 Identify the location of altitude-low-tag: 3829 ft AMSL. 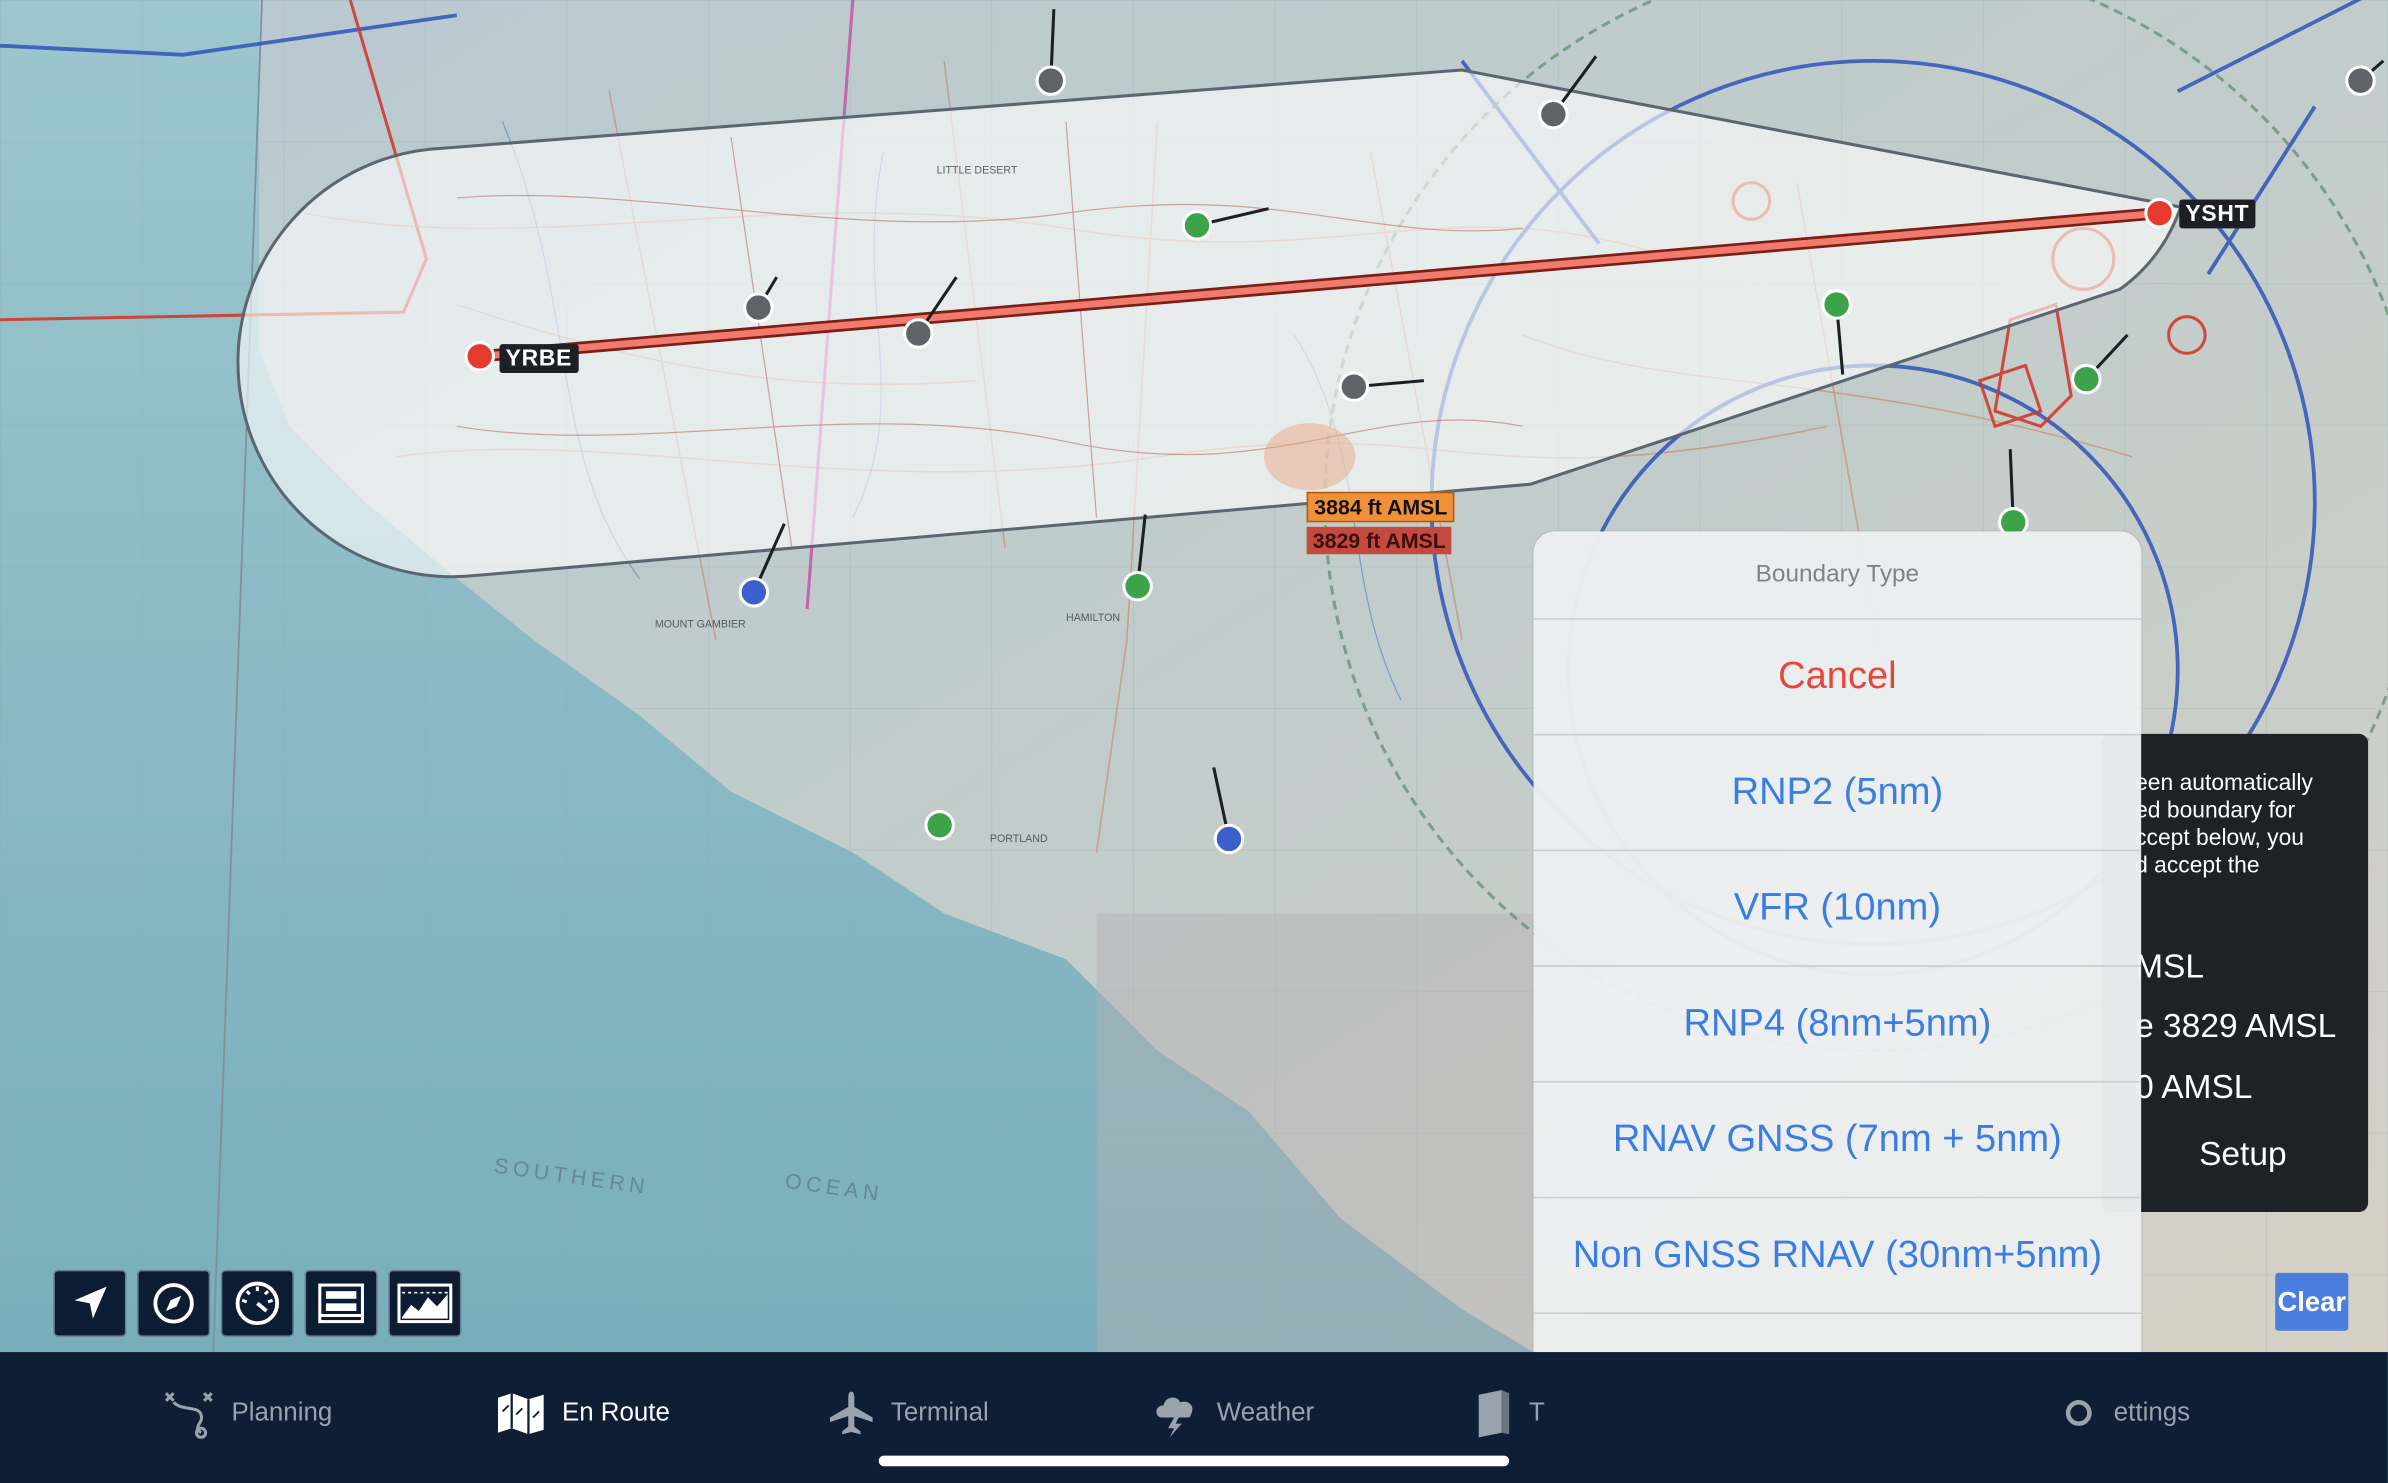
(1379, 540).